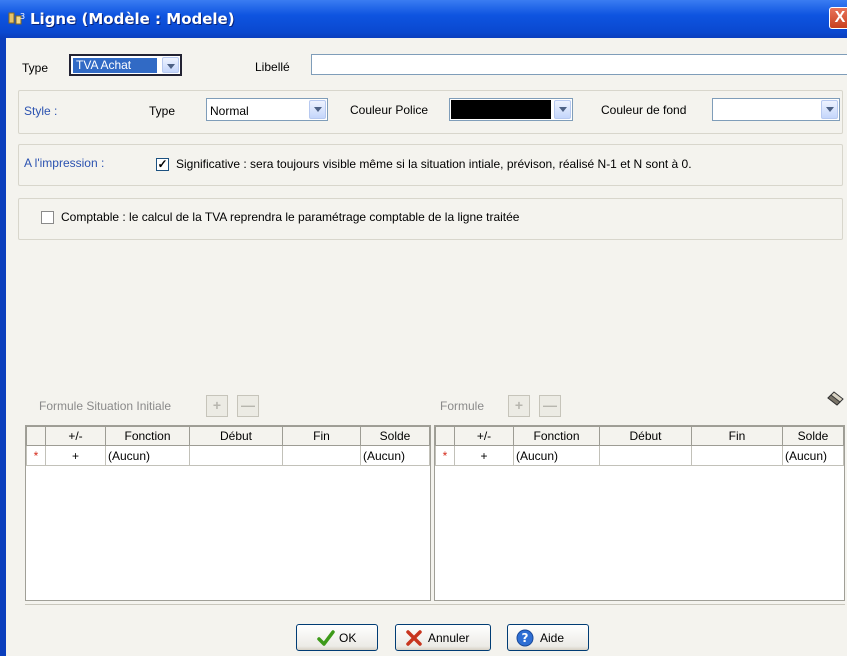 The height and width of the screenshot is (656, 847). I want to click on style-type-value: Normal, so click(229, 111).